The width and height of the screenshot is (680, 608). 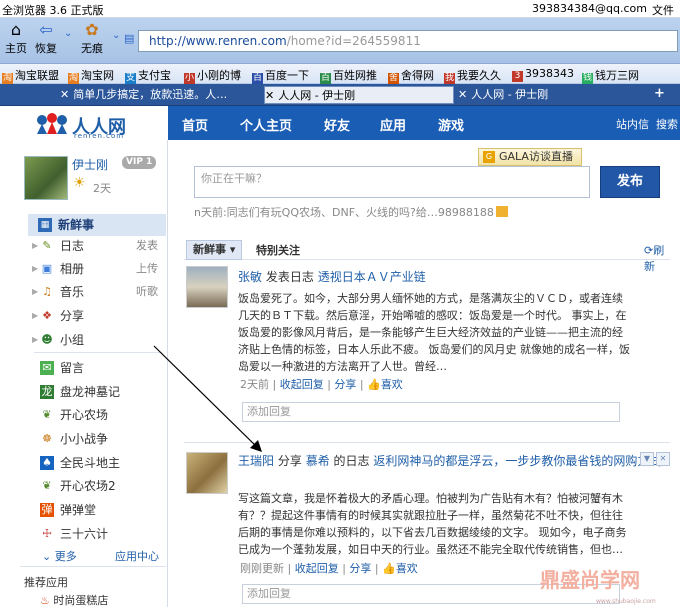 I want to click on journal-post-link: 发表, so click(x=147, y=246).